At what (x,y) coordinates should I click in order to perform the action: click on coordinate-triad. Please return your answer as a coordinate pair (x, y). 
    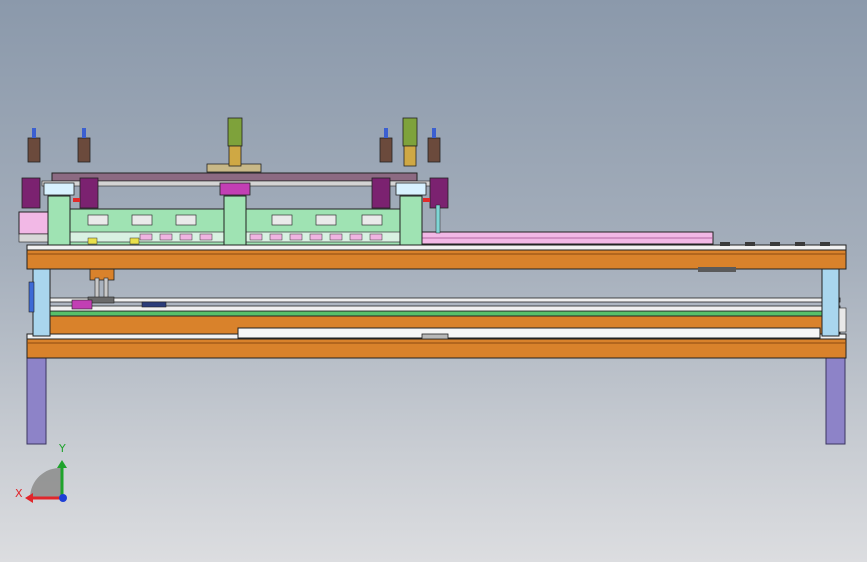
    Looking at the image, I should click on (46, 481).